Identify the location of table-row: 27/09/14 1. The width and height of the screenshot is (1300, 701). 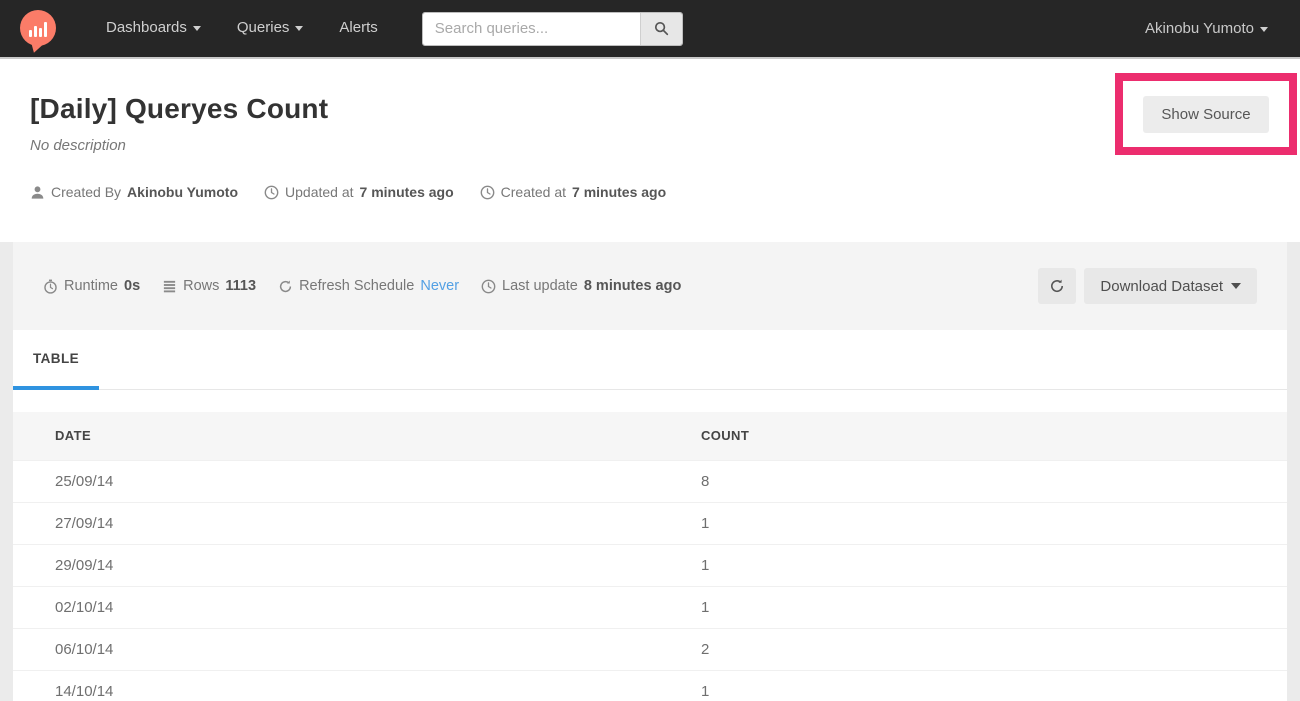
(650, 522).